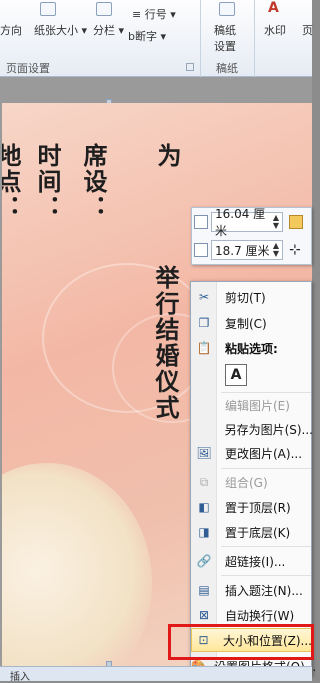  What do you see at coordinates (276, 250) in the screenshot?
I see `width-spinner-icon: ▲ ▼` at bounding box center [276, 250].